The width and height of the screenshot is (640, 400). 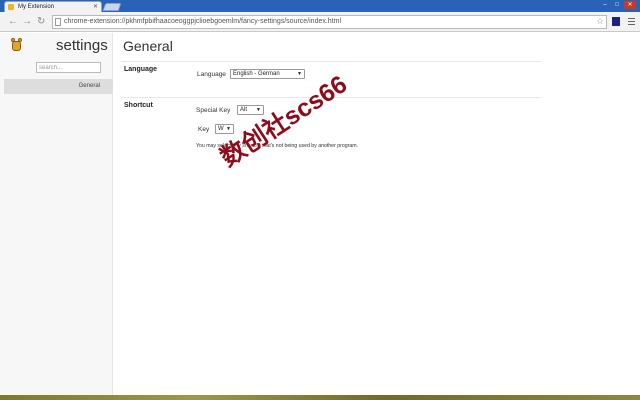 What do you see at coordinates (213, 110) in the screenshot?
I see `special-key-label: Special Key` at bounding box center [213, 110].